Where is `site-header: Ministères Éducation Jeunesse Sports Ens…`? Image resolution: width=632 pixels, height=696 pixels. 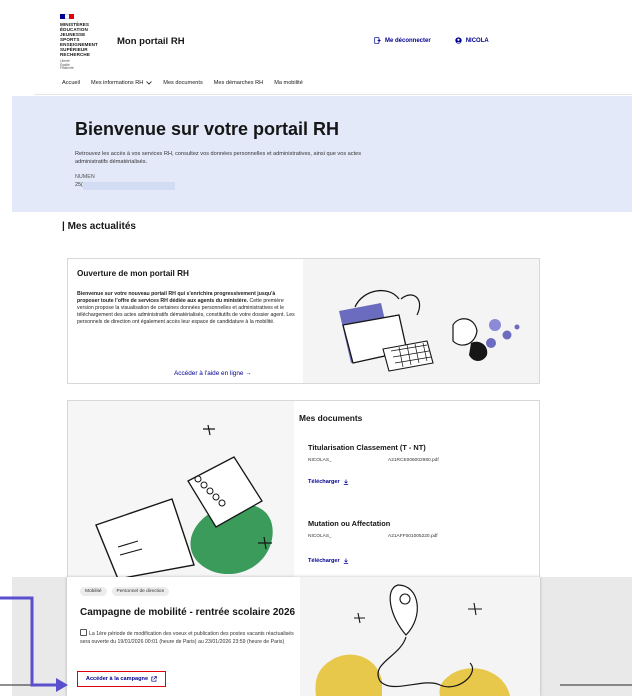 site-header: Ministères Éducation Jeunesse Sports Ens… is located at coordinates (333, 47).